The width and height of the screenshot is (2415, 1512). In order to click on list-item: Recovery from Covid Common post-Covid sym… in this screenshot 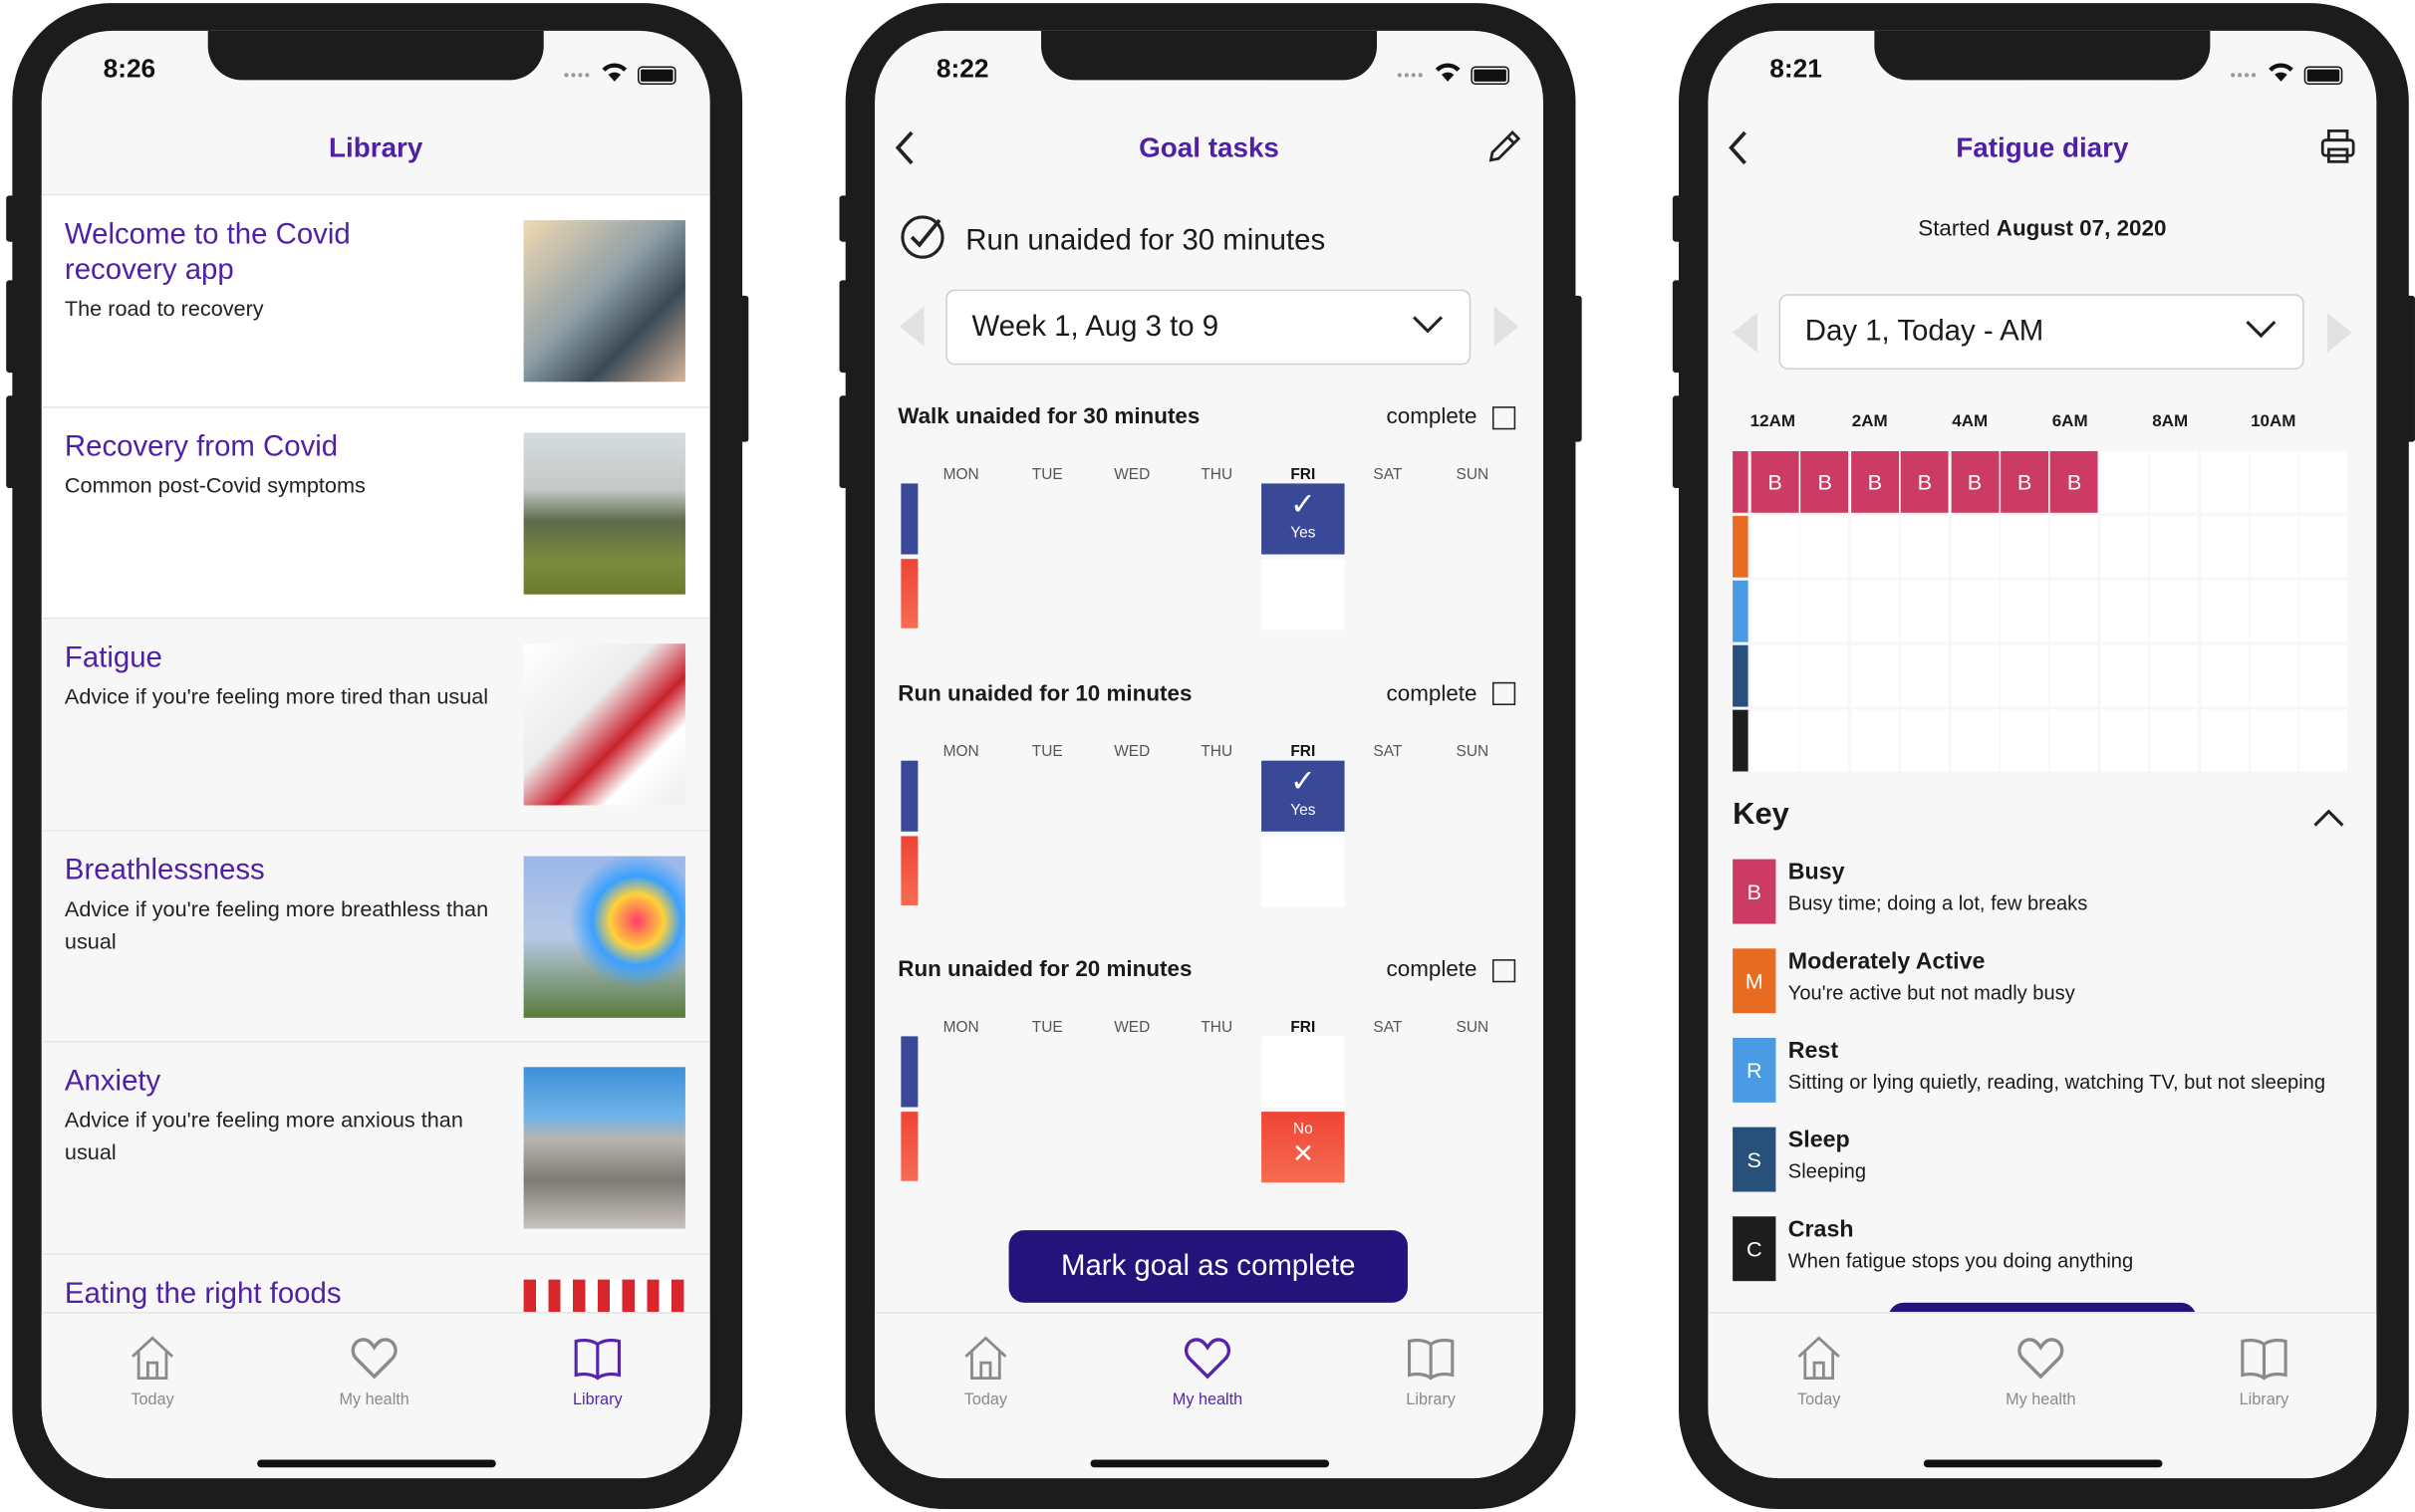, I will do `click(376, 513)`.